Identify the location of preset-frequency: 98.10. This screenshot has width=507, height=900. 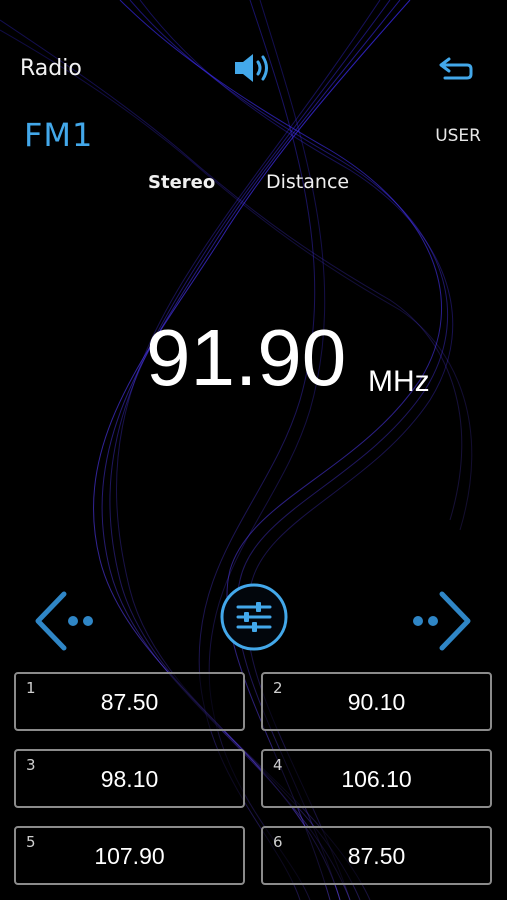
(129, 779).